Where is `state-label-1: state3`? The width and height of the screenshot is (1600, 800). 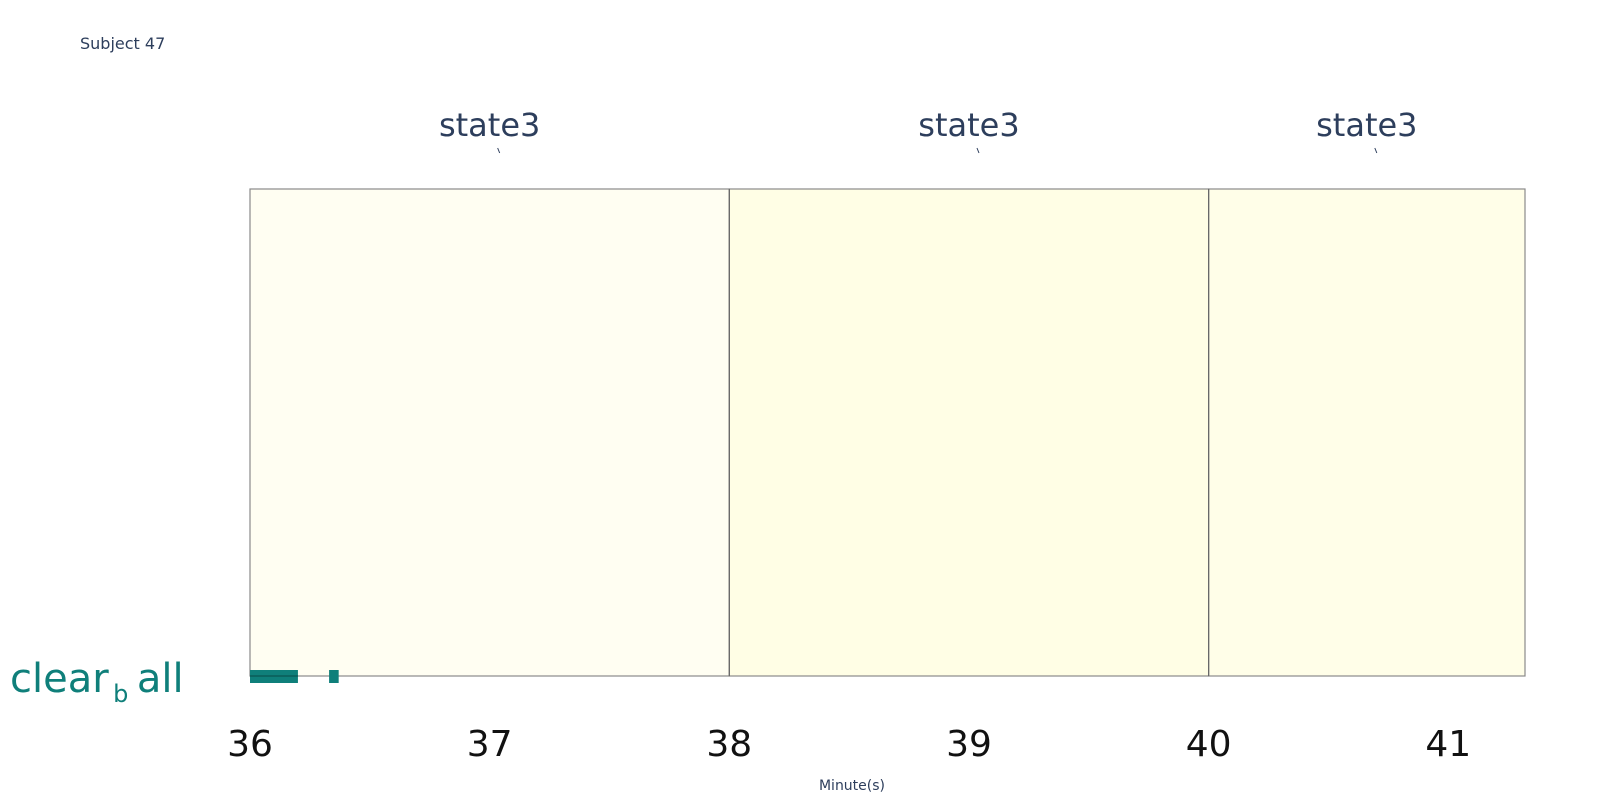
state-label-1: state3 is located at coordinates (489, 125).